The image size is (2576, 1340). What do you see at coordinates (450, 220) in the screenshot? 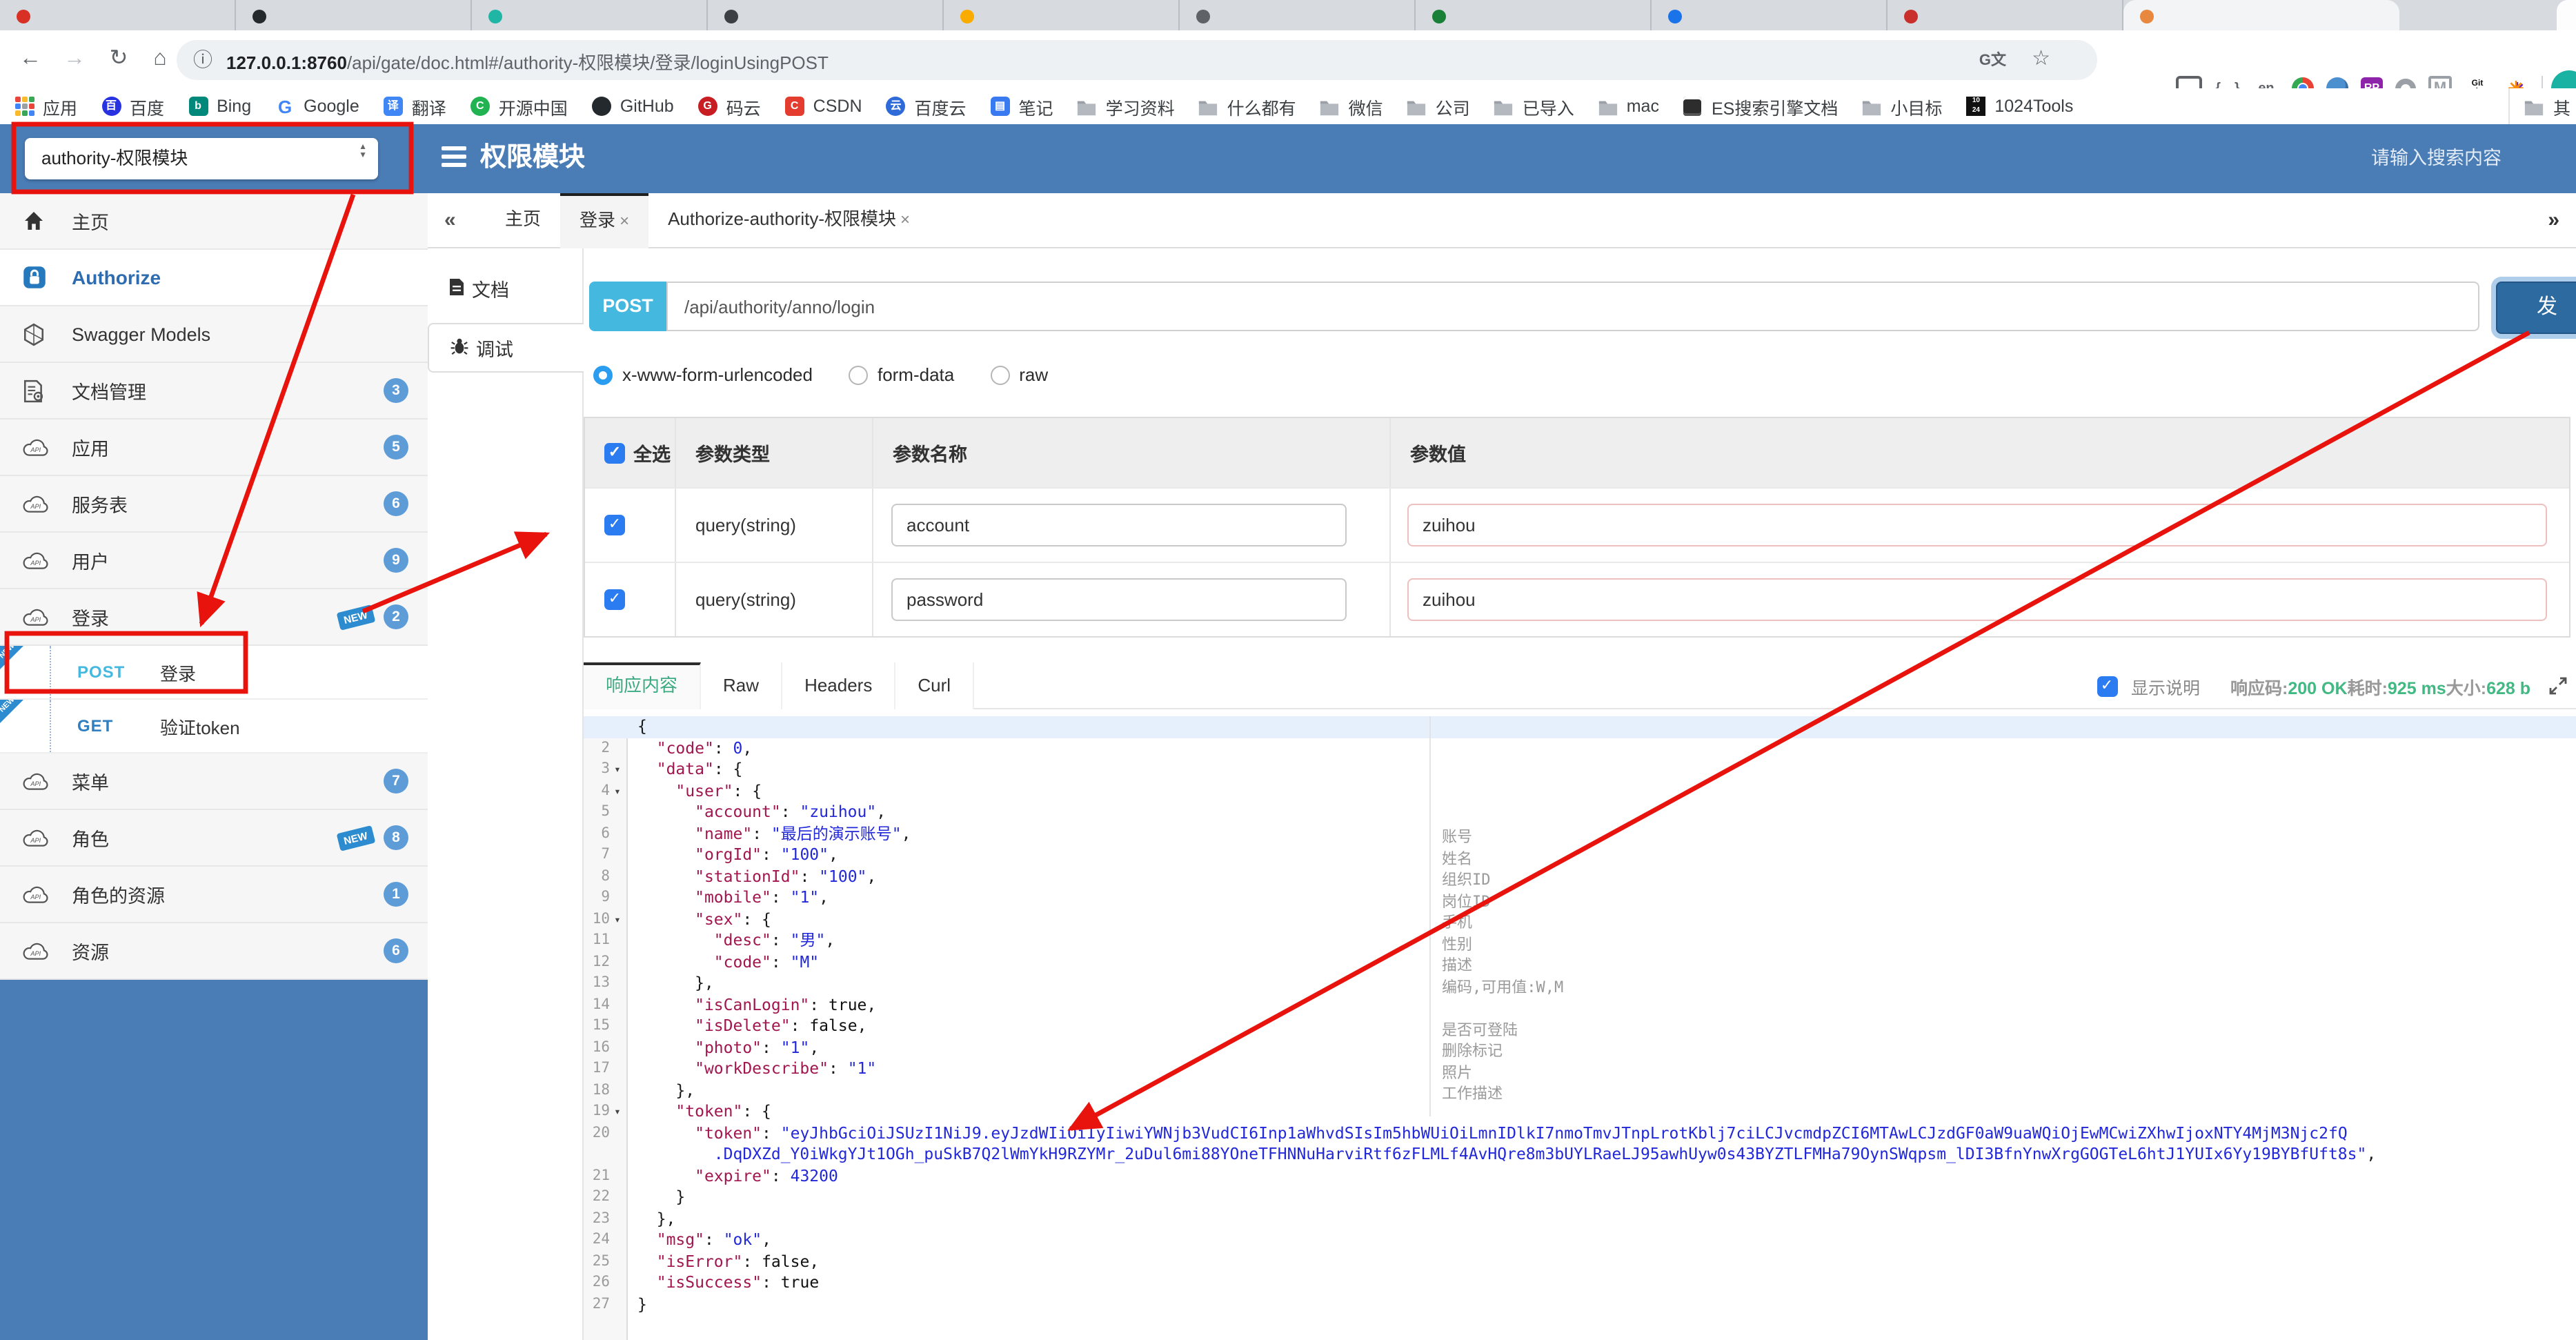
I see `collapse-sidebar-icon: «` at bounding box center [450, 220].